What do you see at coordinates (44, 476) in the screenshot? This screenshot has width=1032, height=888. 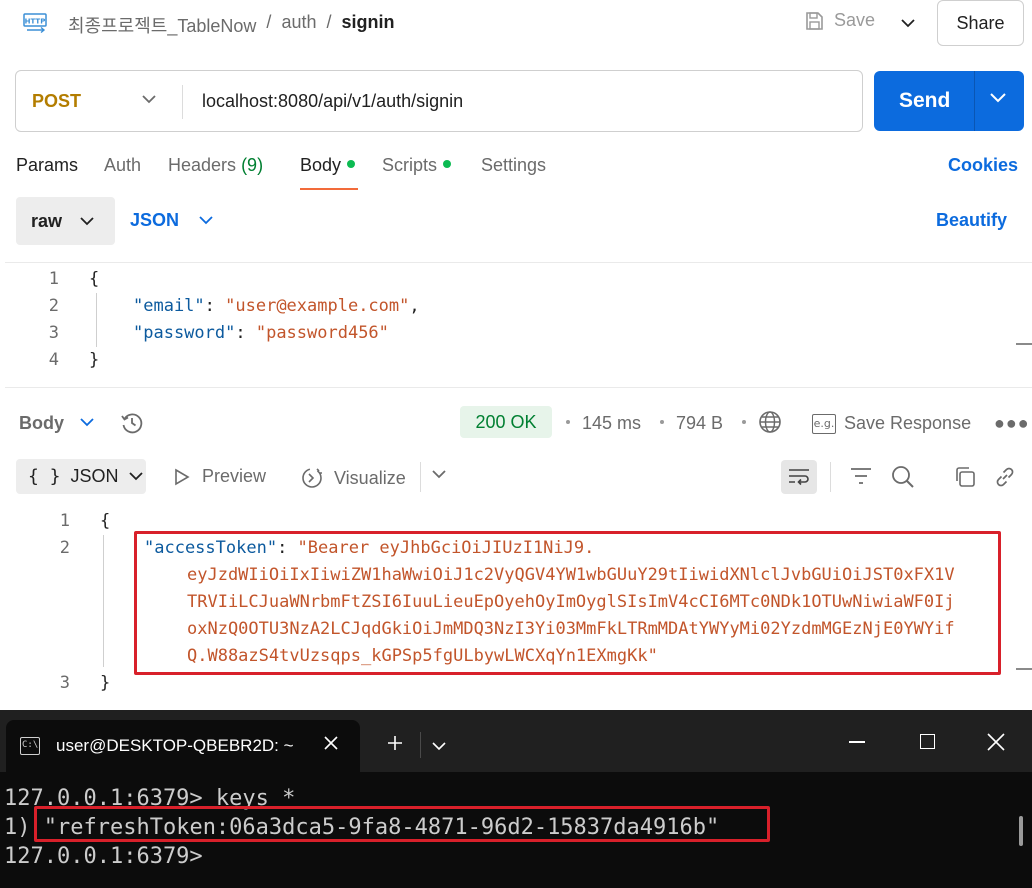 I see `braces-icon: { }` at bounding box center [44, 476].